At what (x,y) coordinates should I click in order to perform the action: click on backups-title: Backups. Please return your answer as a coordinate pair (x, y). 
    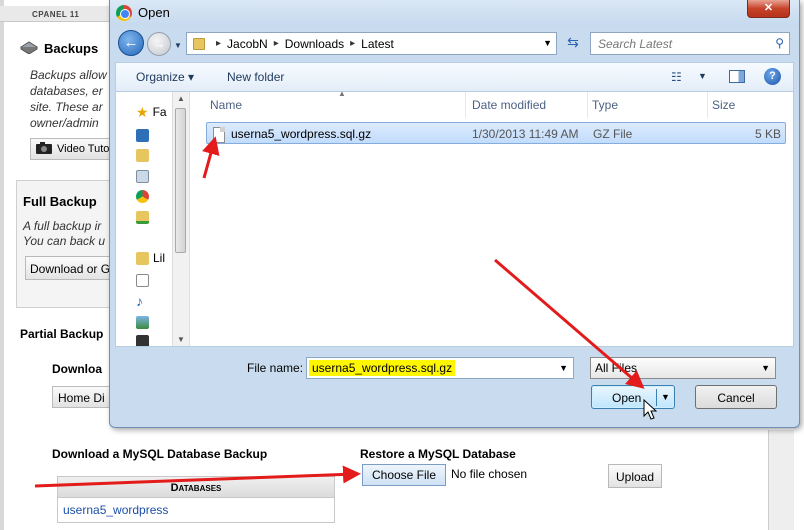
    Looking at the image, I should click on (71, 48).